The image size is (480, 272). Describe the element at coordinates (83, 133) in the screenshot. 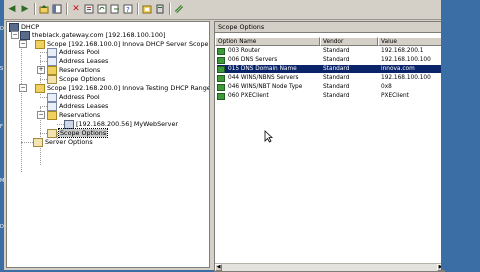

I see `tree-label-scope-options-2: Scope Options` at that location.